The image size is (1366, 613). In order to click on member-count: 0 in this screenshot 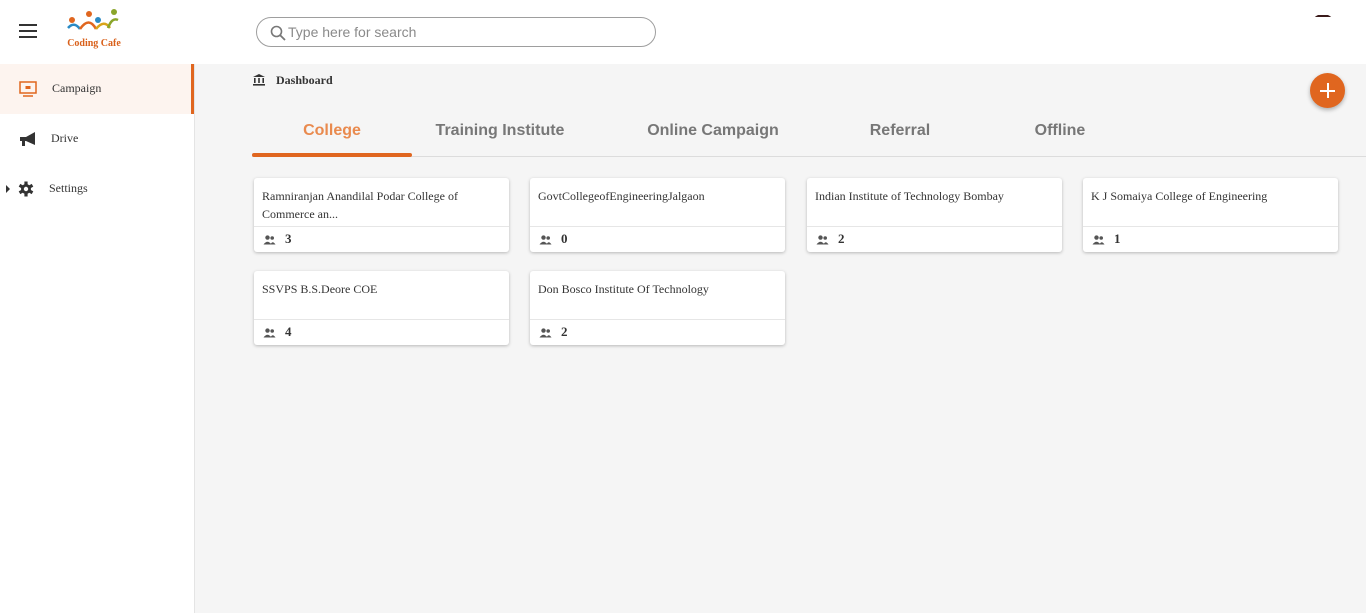, I will do `click(564, 238)`.